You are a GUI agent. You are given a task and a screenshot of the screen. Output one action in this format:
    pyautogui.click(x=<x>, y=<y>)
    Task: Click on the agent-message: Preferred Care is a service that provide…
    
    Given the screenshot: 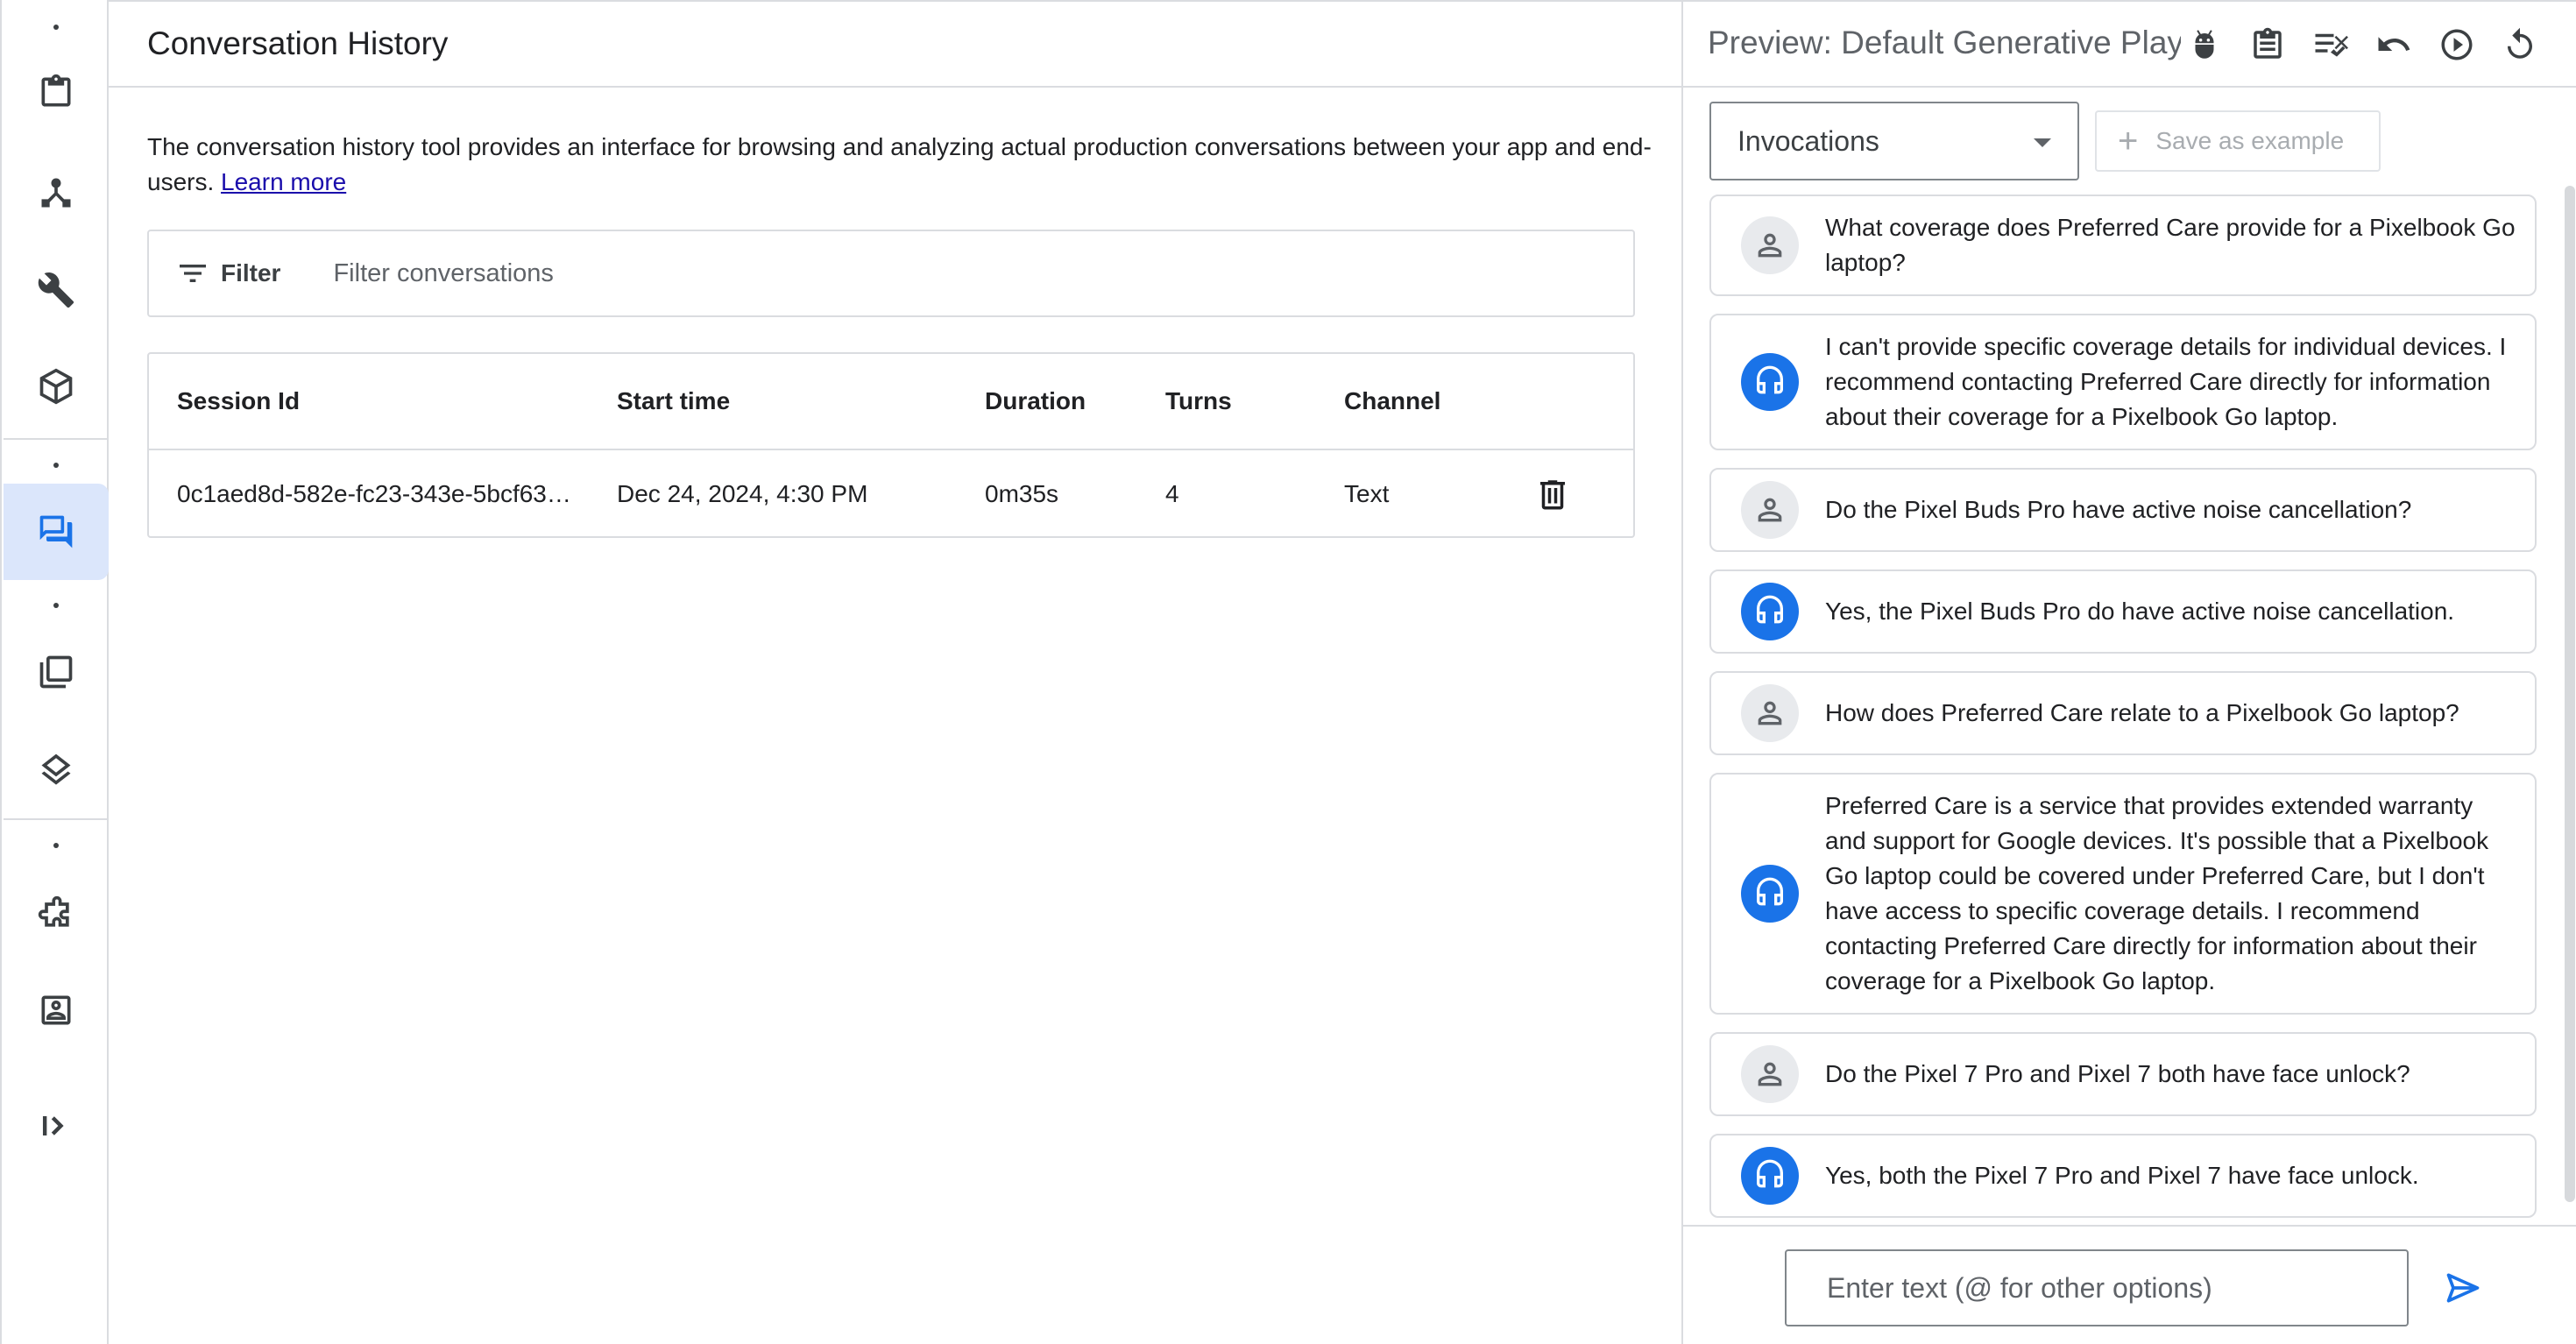 What is the action you would take?
    pyautogui.click(x=2123, y=894)
    